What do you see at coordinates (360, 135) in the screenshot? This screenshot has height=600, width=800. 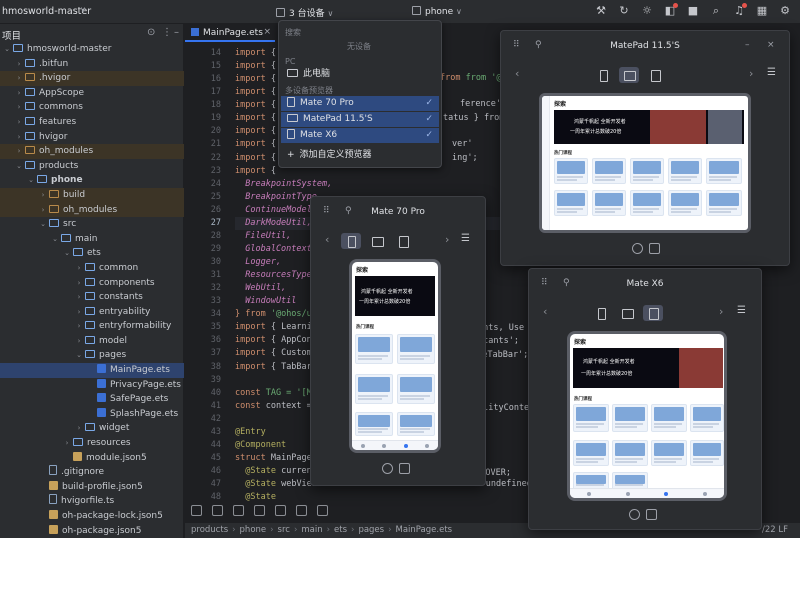 I see `device-mate-x6: Mate X6 ✓` at bounding box center [360, 135].